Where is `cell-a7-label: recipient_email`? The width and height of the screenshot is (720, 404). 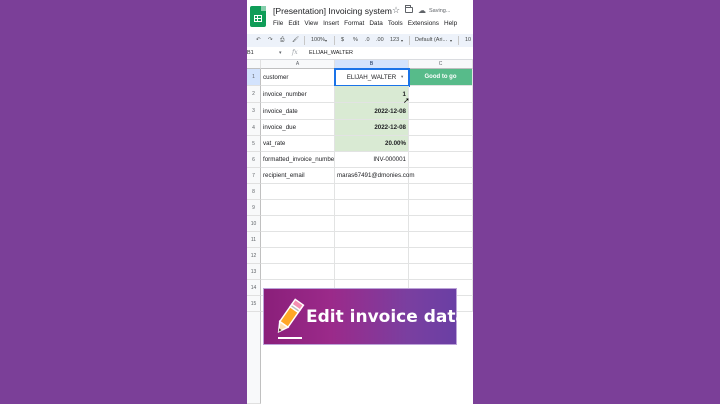 cell-a7-label: recipient_email is located at coordinates (298, 176).